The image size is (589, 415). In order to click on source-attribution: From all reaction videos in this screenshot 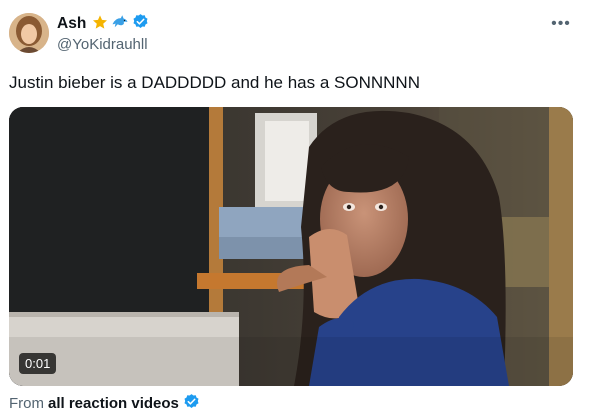, I will do `click(104, 403)`.